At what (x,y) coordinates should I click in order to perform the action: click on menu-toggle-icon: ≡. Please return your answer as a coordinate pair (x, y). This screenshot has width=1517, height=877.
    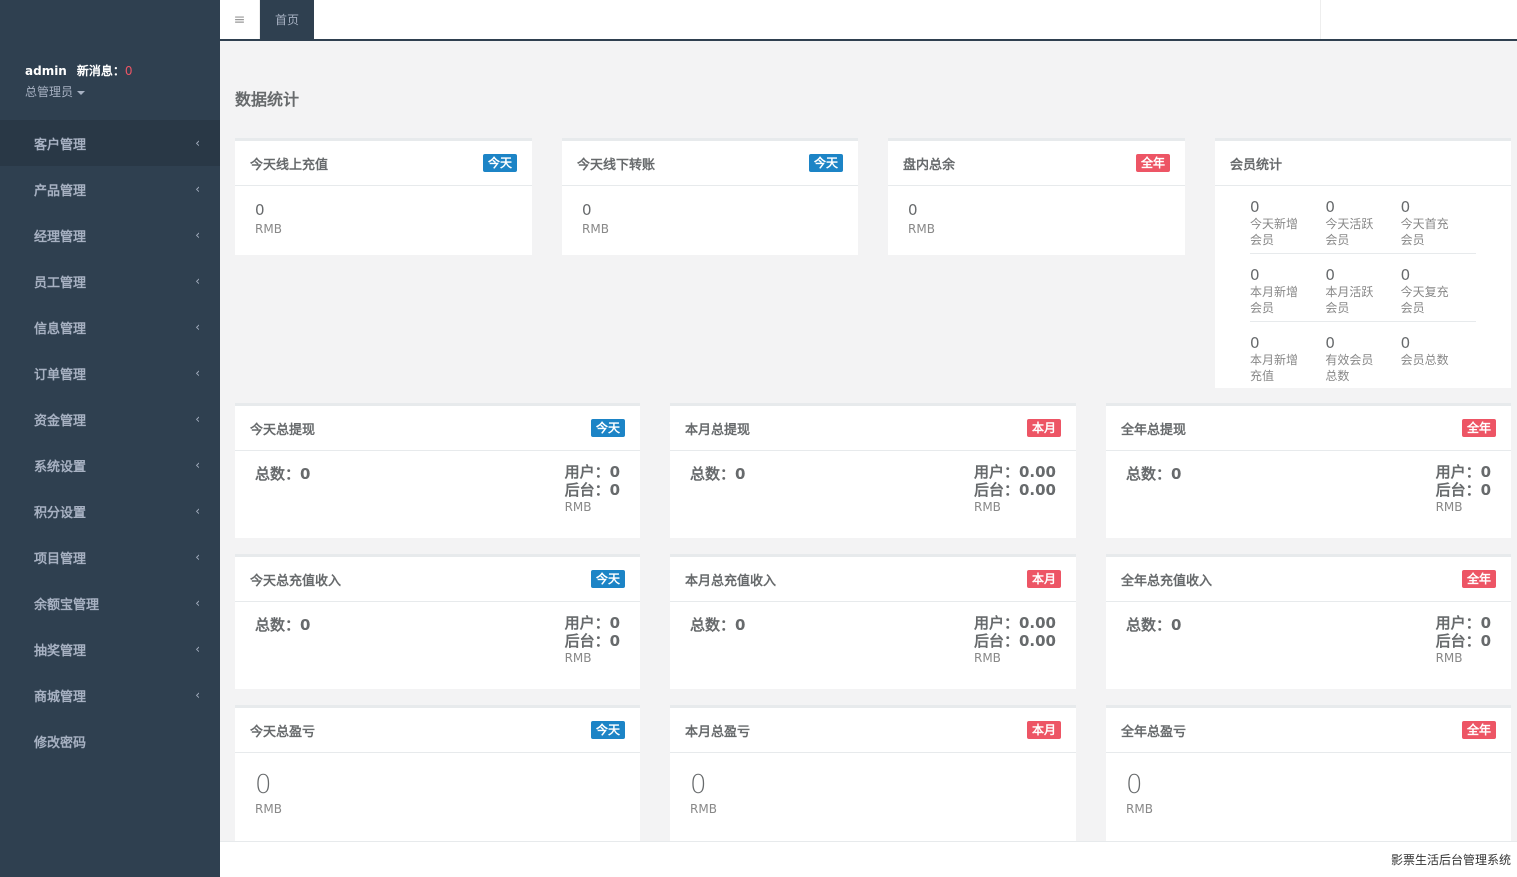
    Looking at the image, I should click on (240, 19).